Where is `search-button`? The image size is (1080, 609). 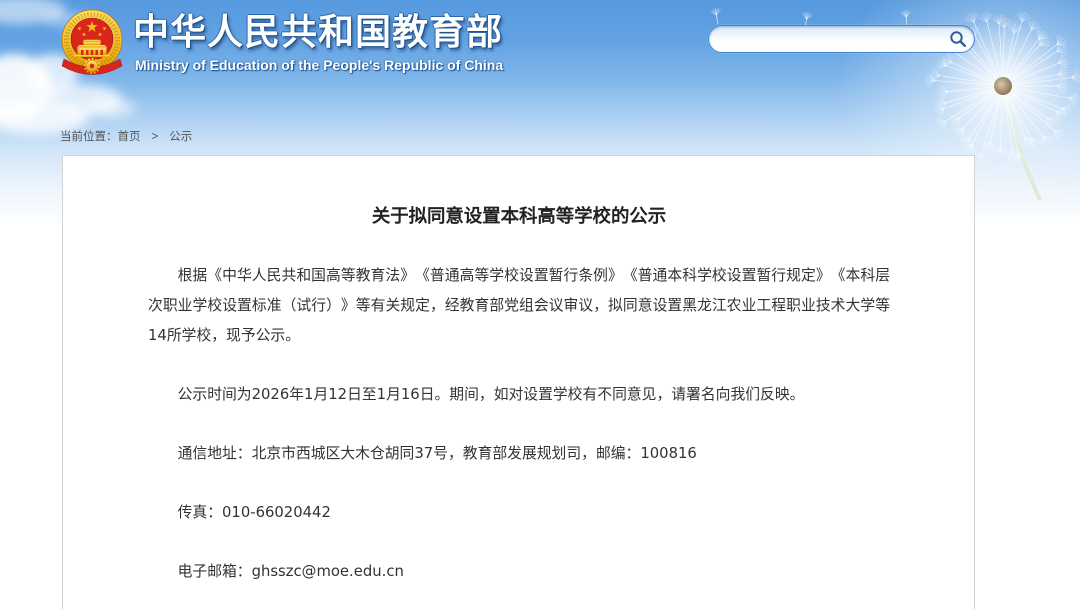
search-button is located at coordinates (958, 39).